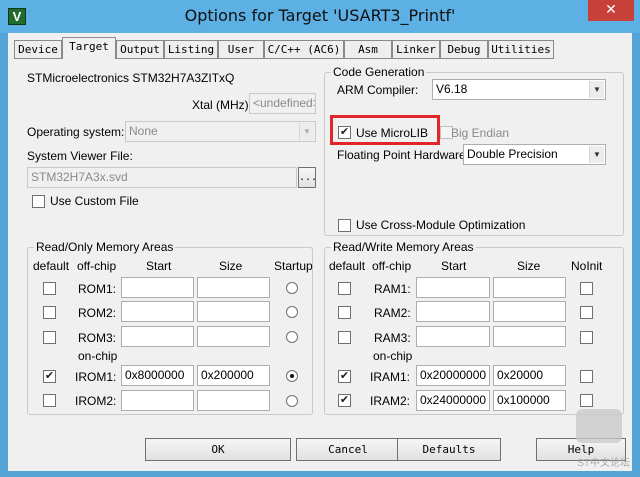  Describe the element at coordinates (453, 336) in the screenshot. I see `ram3-start-input` at that location.